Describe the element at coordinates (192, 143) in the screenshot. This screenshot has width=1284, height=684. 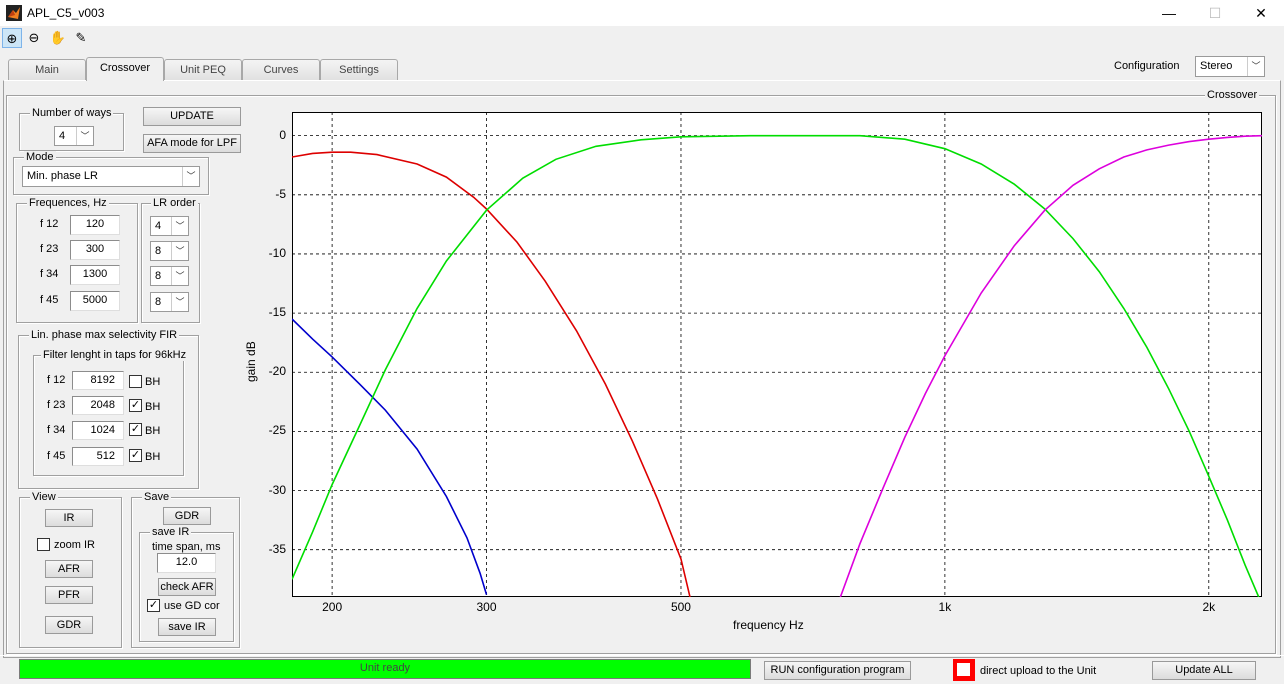
I see `afa-mode-button: AFA mode for LPF` at that location.